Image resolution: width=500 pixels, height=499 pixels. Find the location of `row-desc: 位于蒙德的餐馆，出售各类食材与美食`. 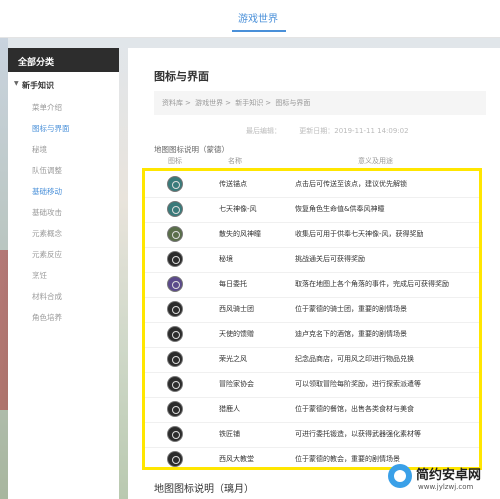

row-desc: 位于蒙德的餐馆，出售各类食材与美食 is located at coordinates (354, 409).